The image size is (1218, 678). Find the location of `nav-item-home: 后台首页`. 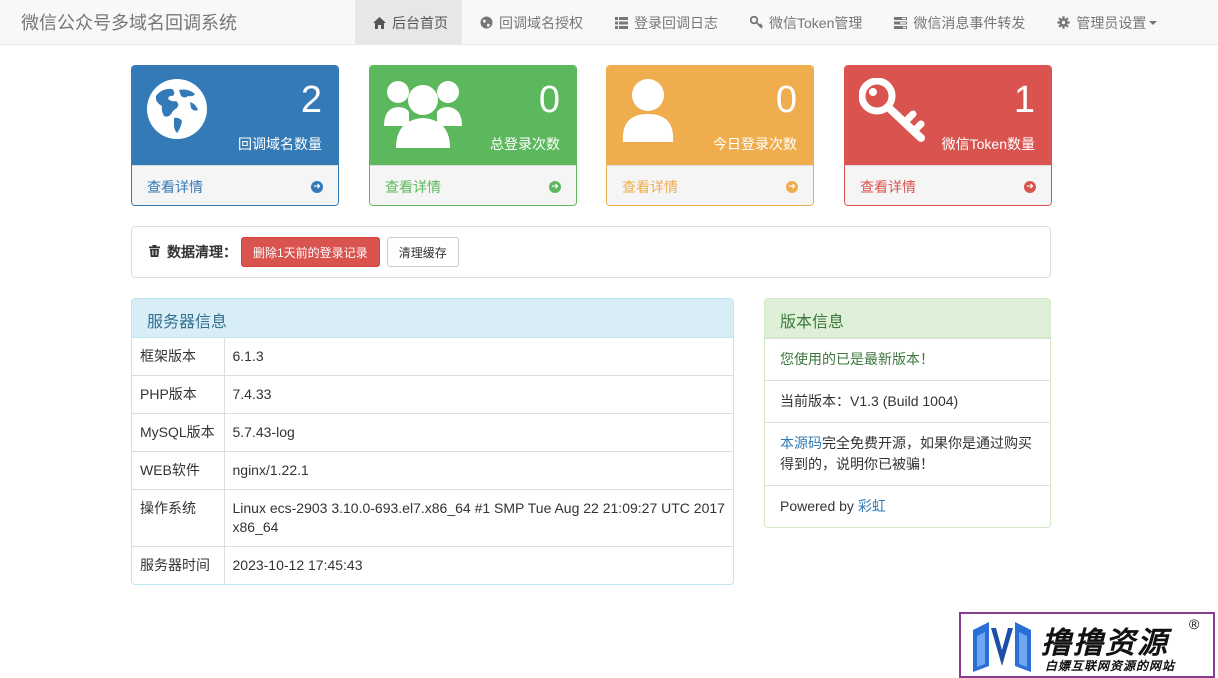

nav-item-home: 后台首页 is located at coordinates (408, 22).